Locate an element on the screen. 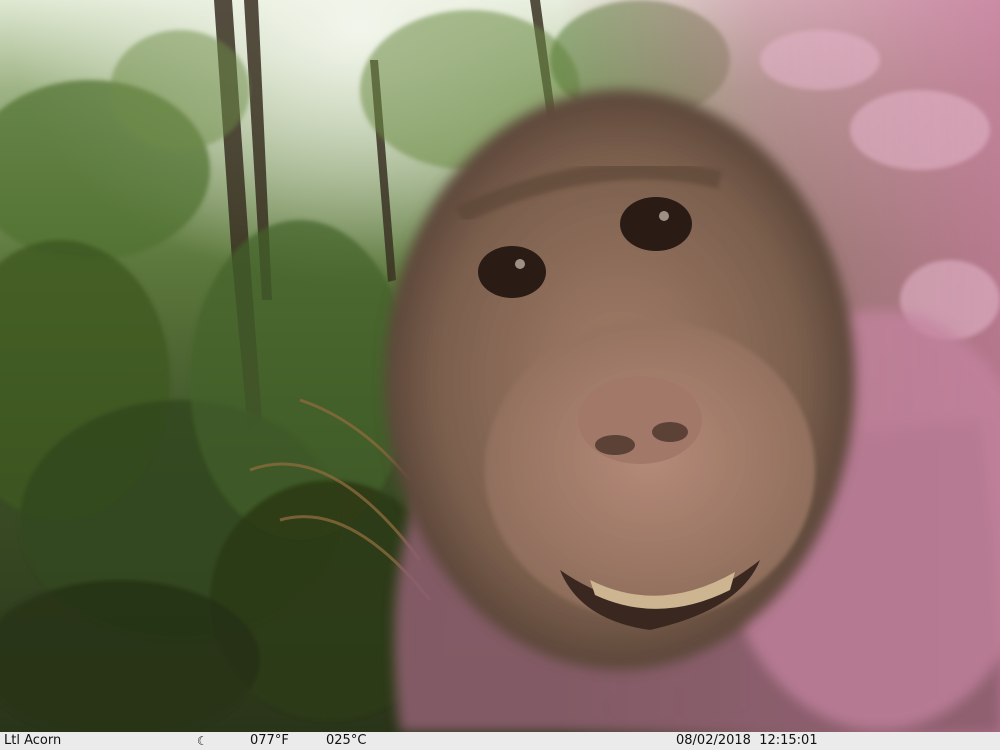  date-label: 08/02/2018 is located at coordinates (713, 740).